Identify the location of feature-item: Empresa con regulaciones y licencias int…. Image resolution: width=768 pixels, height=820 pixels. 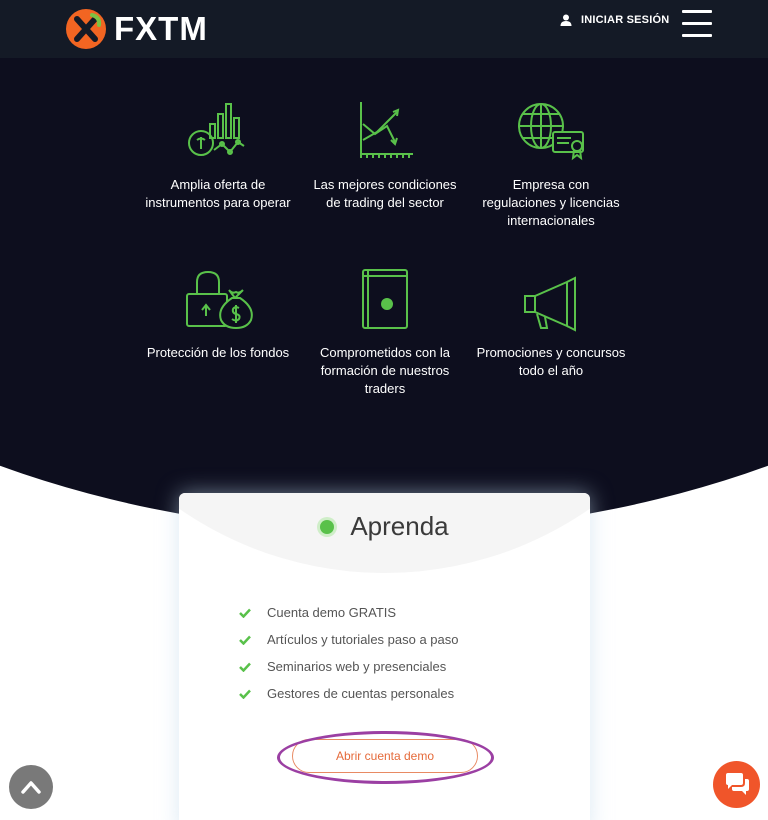
(551, 165).